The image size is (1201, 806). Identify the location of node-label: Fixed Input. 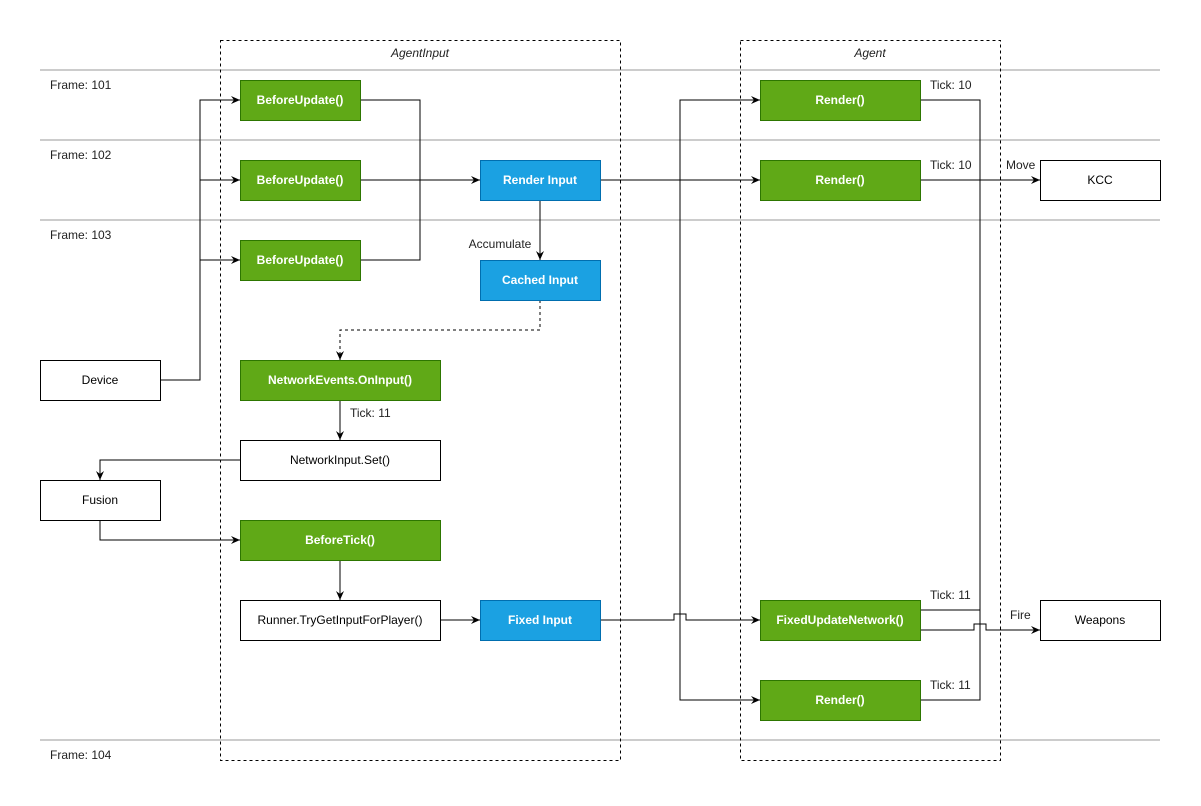
(540, 620).